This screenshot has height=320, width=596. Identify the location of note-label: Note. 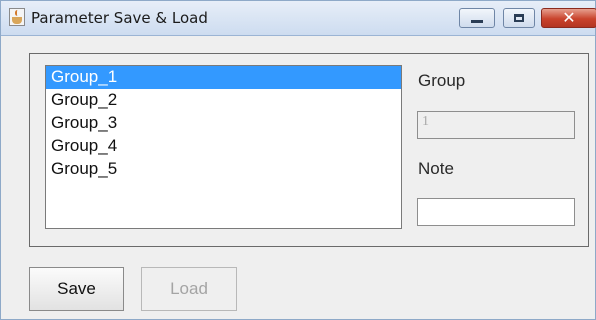
(436, 168).